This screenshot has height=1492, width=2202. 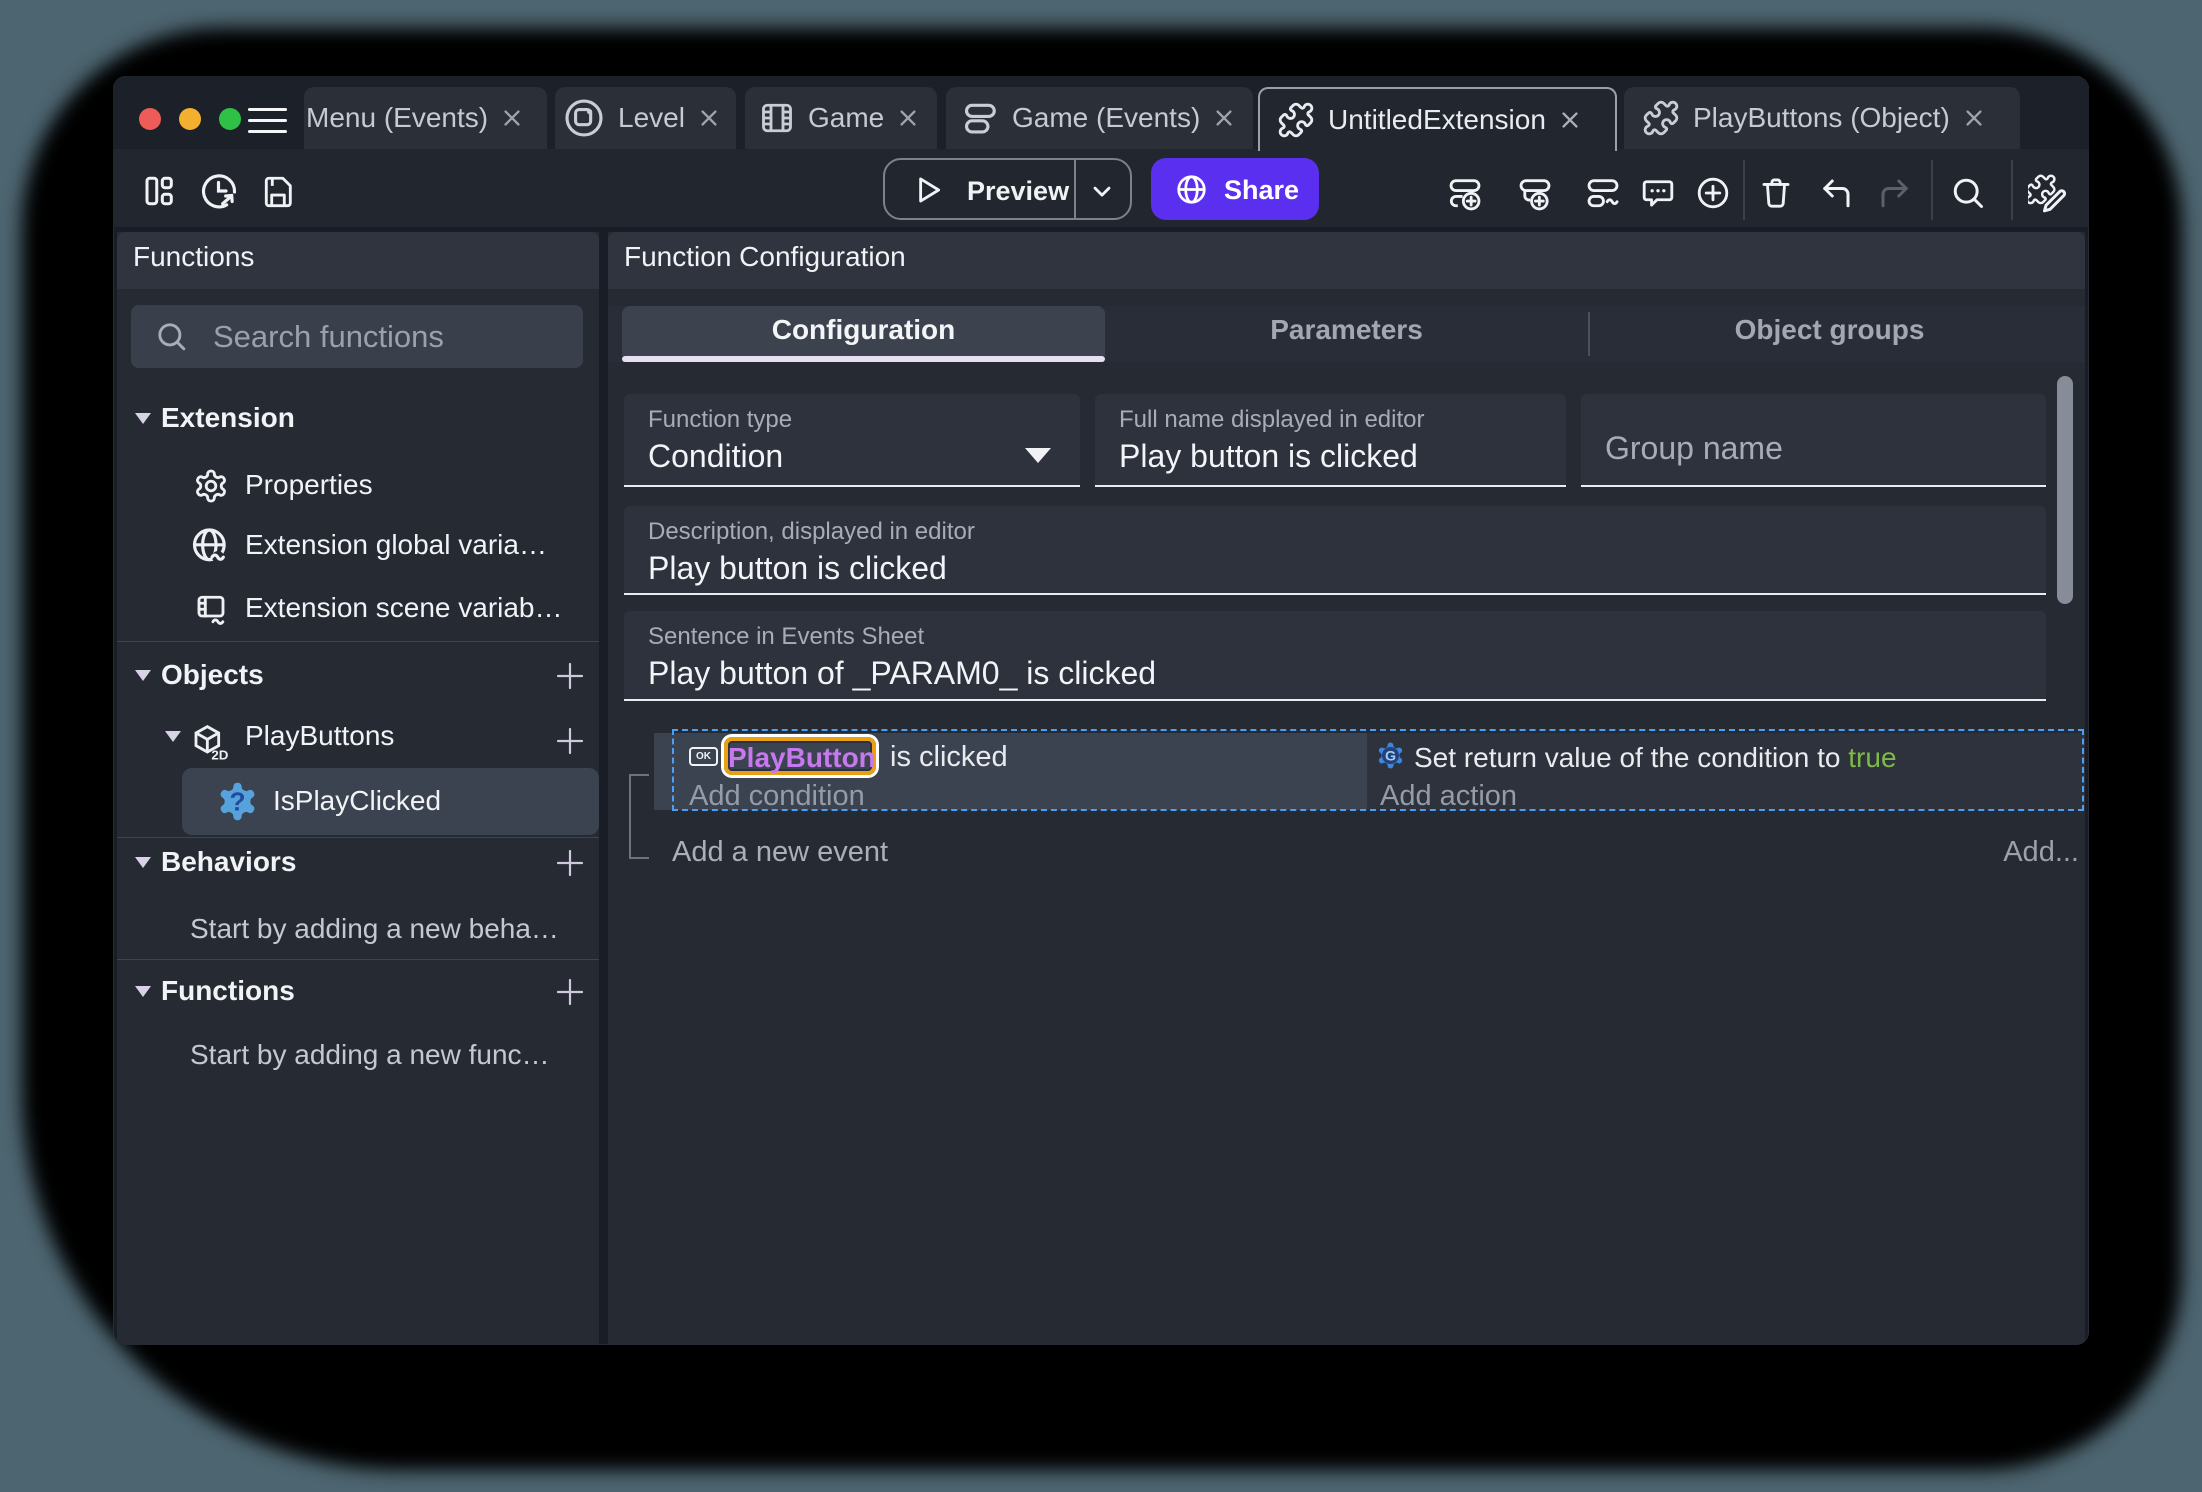 I want to click on svg-text: 2D, so click(x=219, y=755).